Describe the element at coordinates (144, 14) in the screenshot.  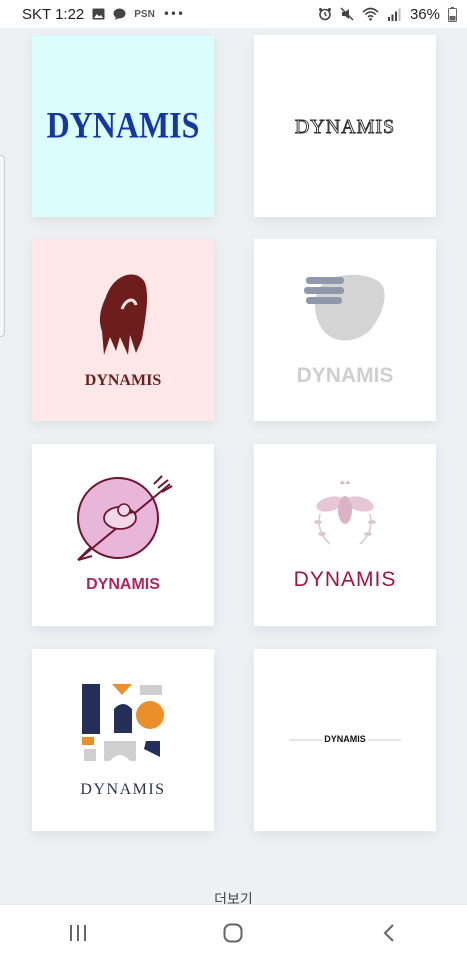
I see `psn-label: PSN` at that location.